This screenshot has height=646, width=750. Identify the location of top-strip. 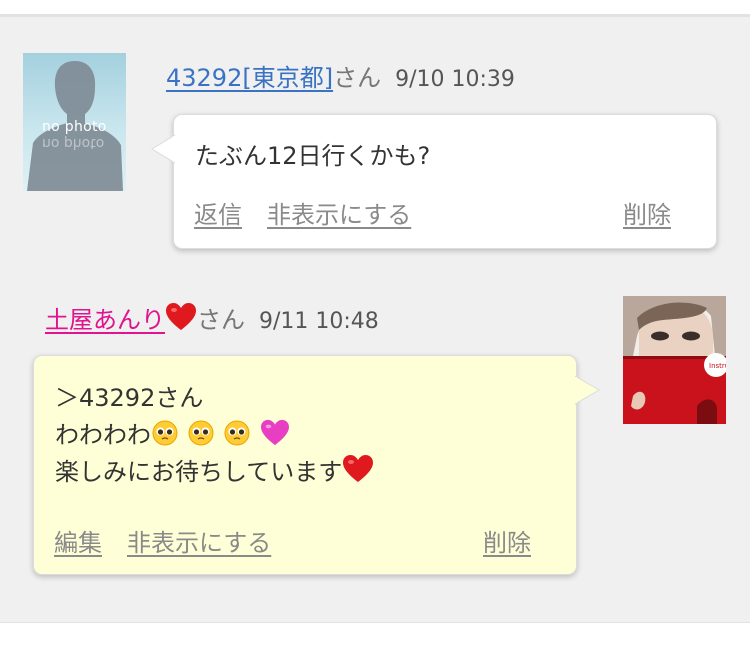
(375, 7).